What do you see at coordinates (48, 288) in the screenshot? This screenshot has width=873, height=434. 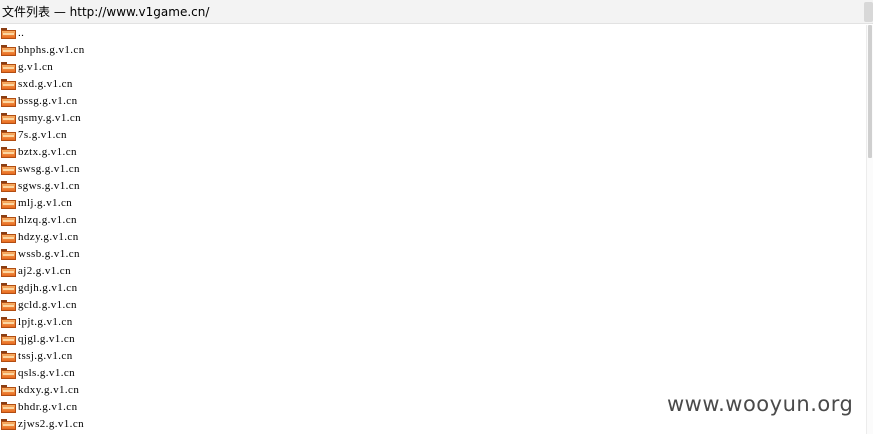 I see `list-item-label: gdjh.g.v1.cn` at bounding box center [48, 288].